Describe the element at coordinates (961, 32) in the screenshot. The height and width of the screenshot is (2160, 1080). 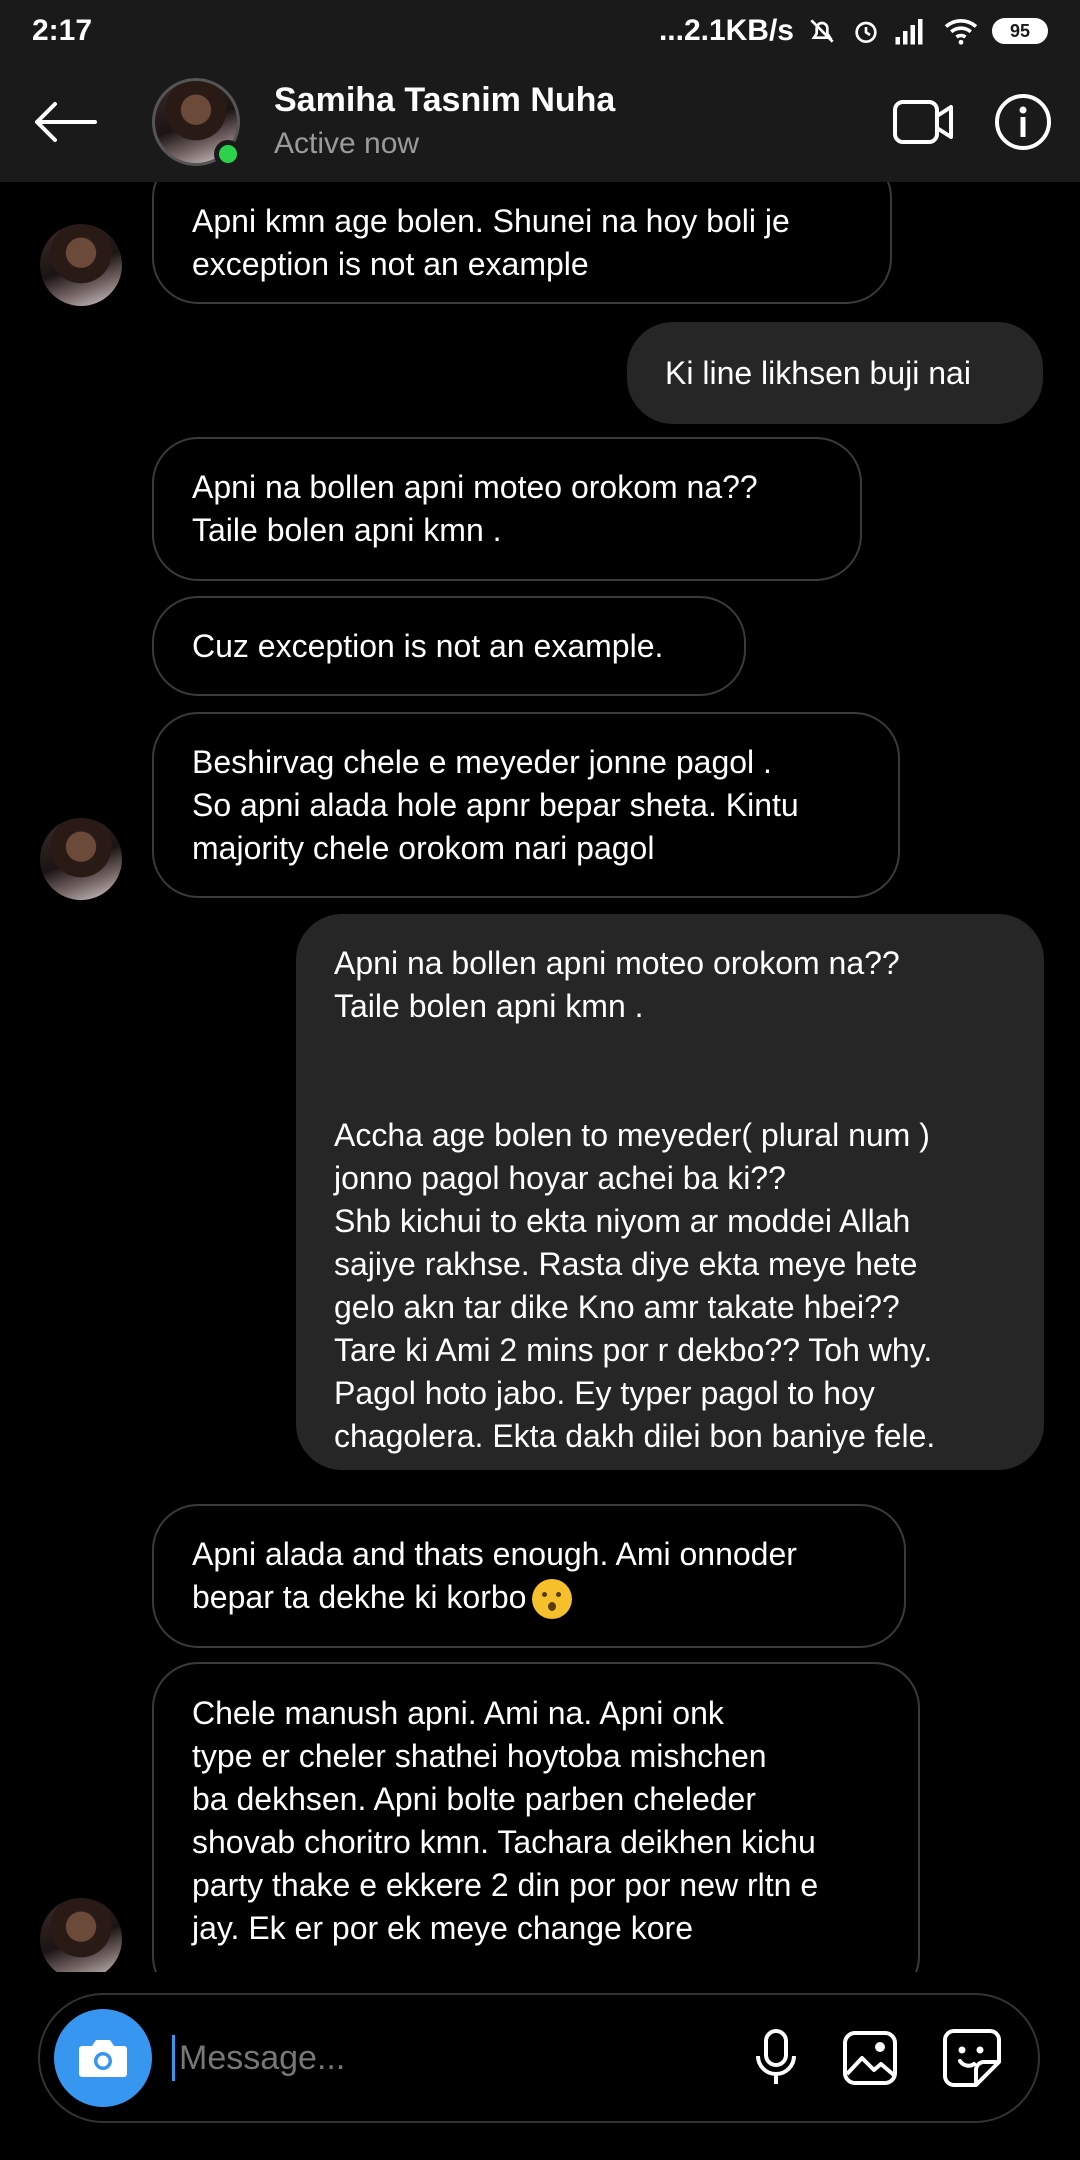
I see `wifi-icon` at that location.